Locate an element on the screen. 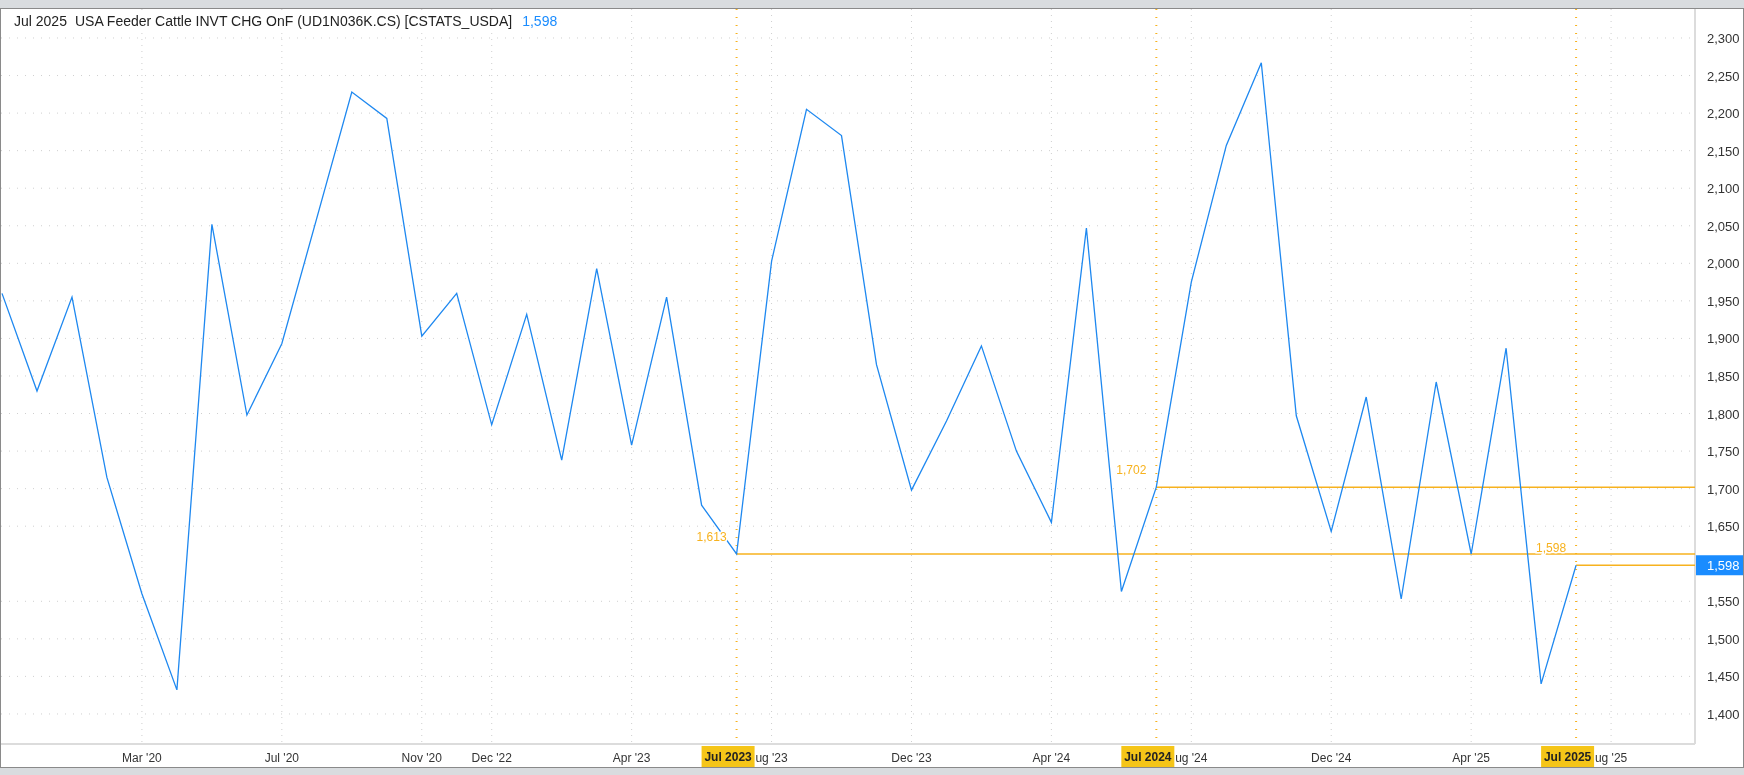 The image size is (1744, 775). axis-label: ug '23 is located at coordinates (771, 758).